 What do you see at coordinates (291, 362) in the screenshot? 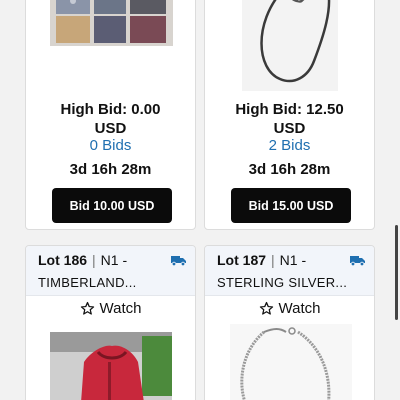
I see `lot-photo-silver-chain` at bounding box center [291, 362].